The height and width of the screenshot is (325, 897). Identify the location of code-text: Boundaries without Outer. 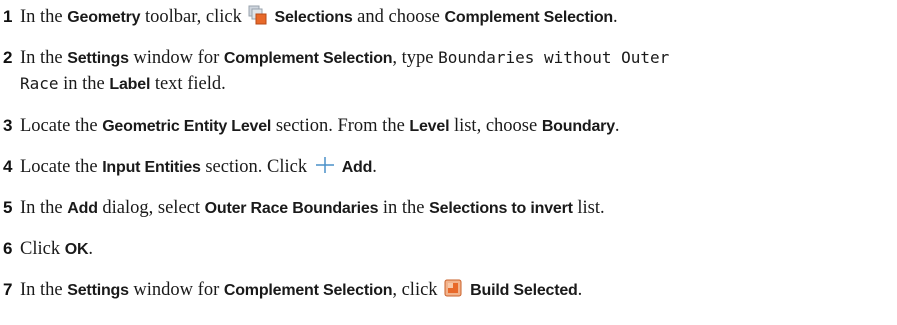
(554, 57).